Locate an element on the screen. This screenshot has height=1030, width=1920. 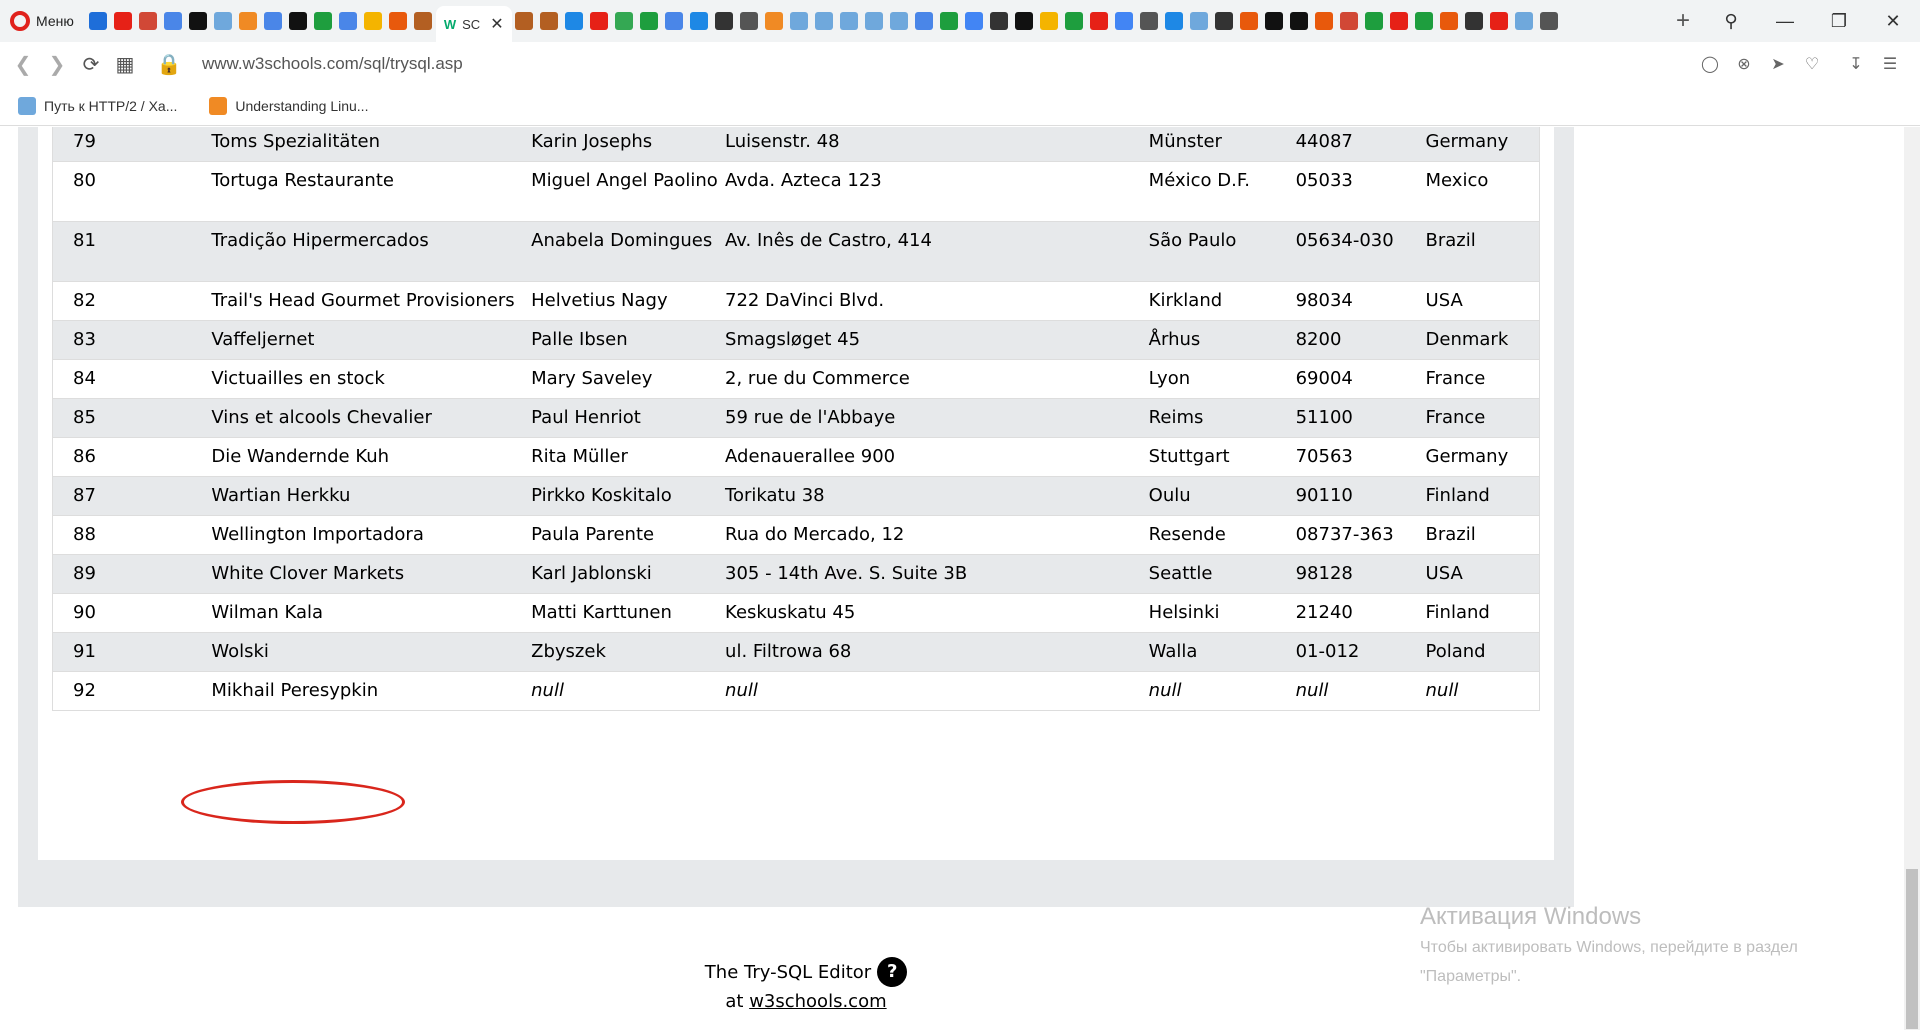
minimize-icon: — is located at coordinates (1785, 21).